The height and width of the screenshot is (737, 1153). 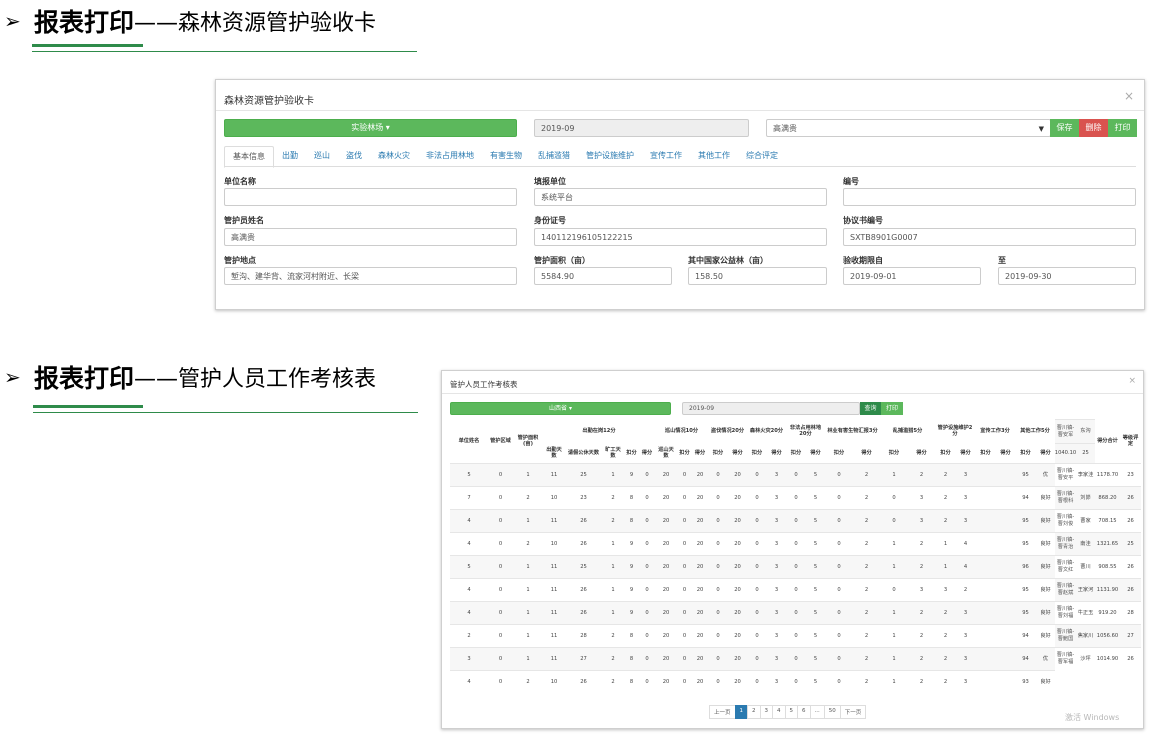 I want to click on table-cell-acres: 1321.65, so click(x=1107, y=543).